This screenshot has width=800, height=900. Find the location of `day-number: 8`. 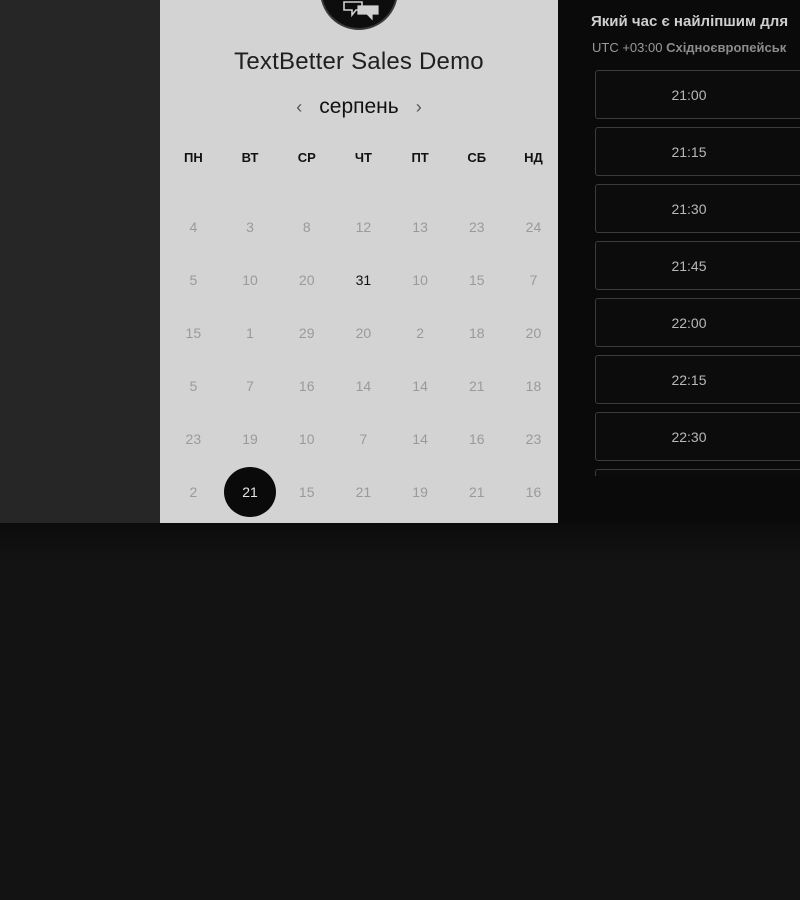

day-number: 8 is located at coordinates (306, 226).